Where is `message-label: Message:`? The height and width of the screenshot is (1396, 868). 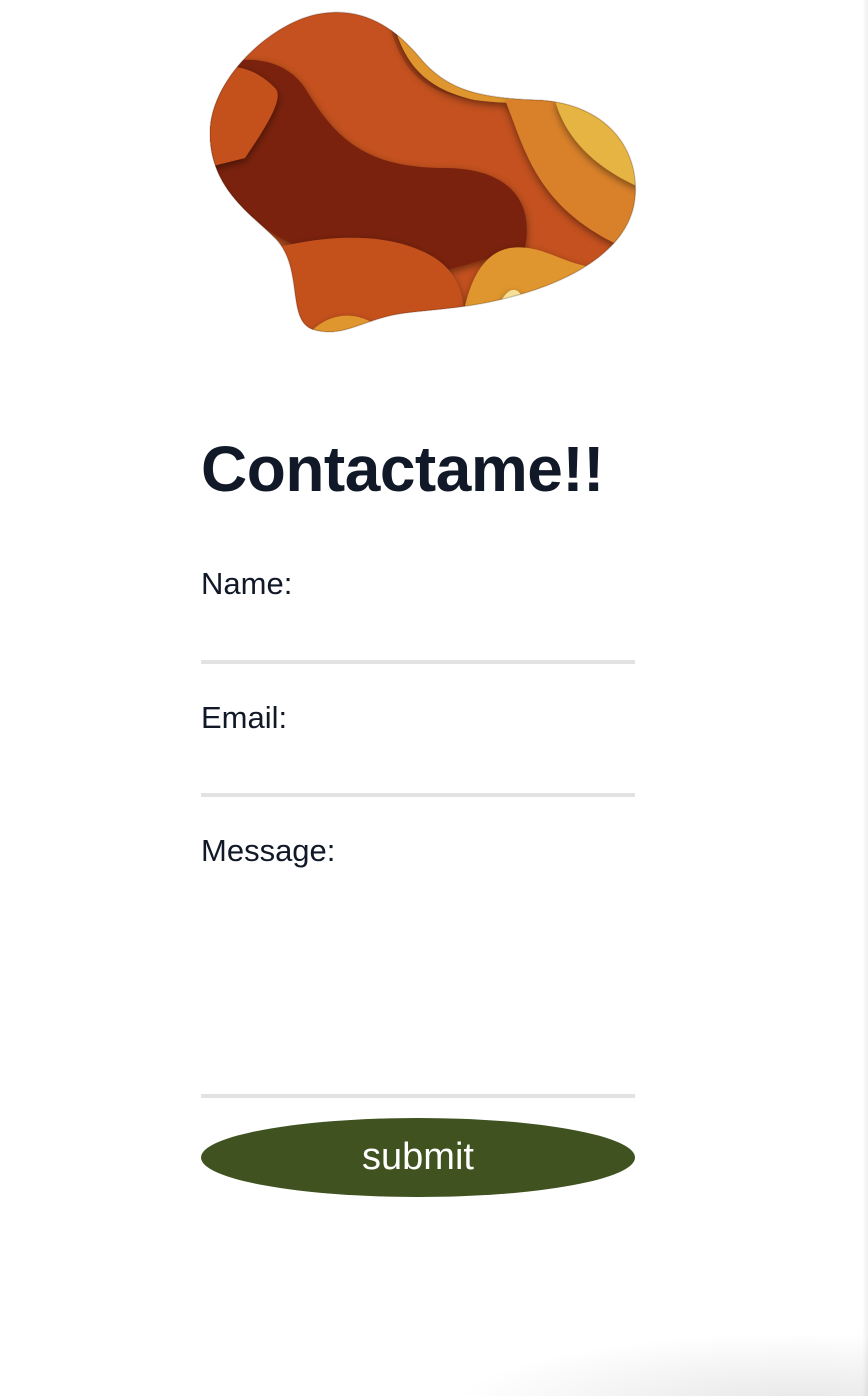
message-label: Message: is located at coordinates (268, 850).